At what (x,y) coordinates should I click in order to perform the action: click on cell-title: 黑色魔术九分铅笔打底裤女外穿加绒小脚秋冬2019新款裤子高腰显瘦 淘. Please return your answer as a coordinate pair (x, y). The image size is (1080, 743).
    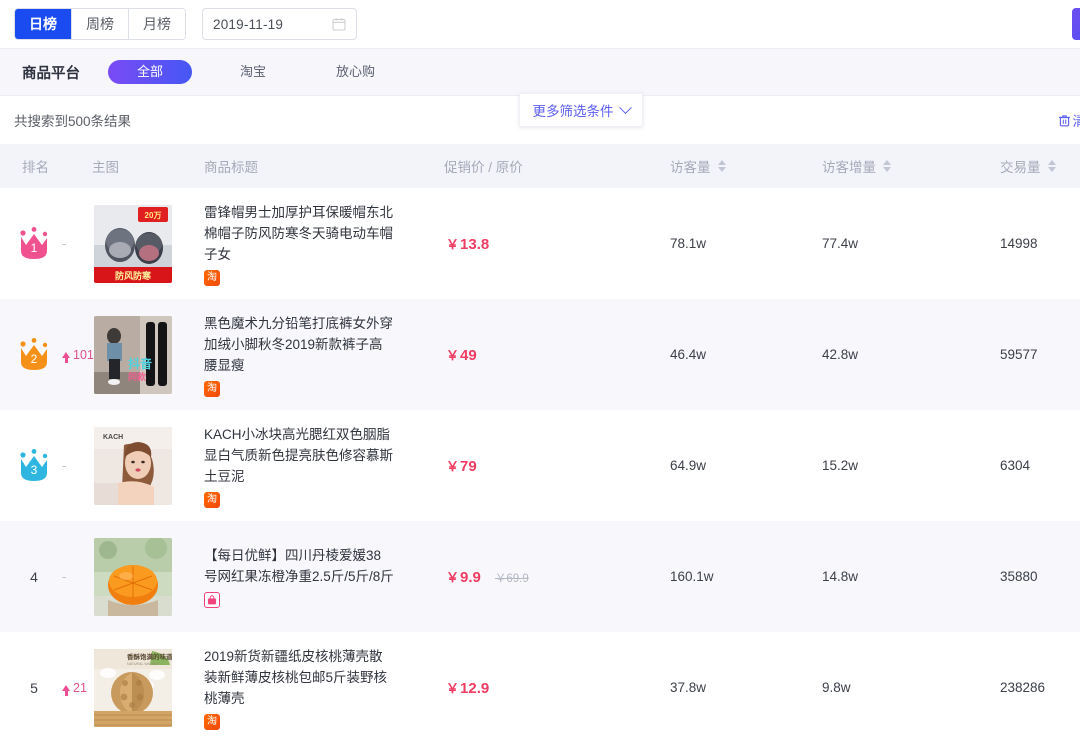
    Looking at the image, I should click on (324, 354).